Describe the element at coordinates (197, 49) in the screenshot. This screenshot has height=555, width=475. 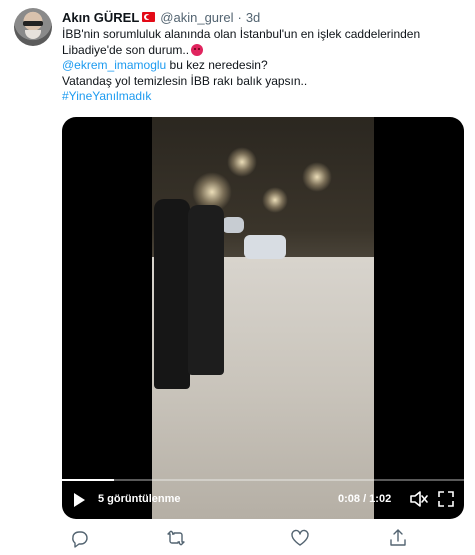
I see `angry-face-icon` at that location.